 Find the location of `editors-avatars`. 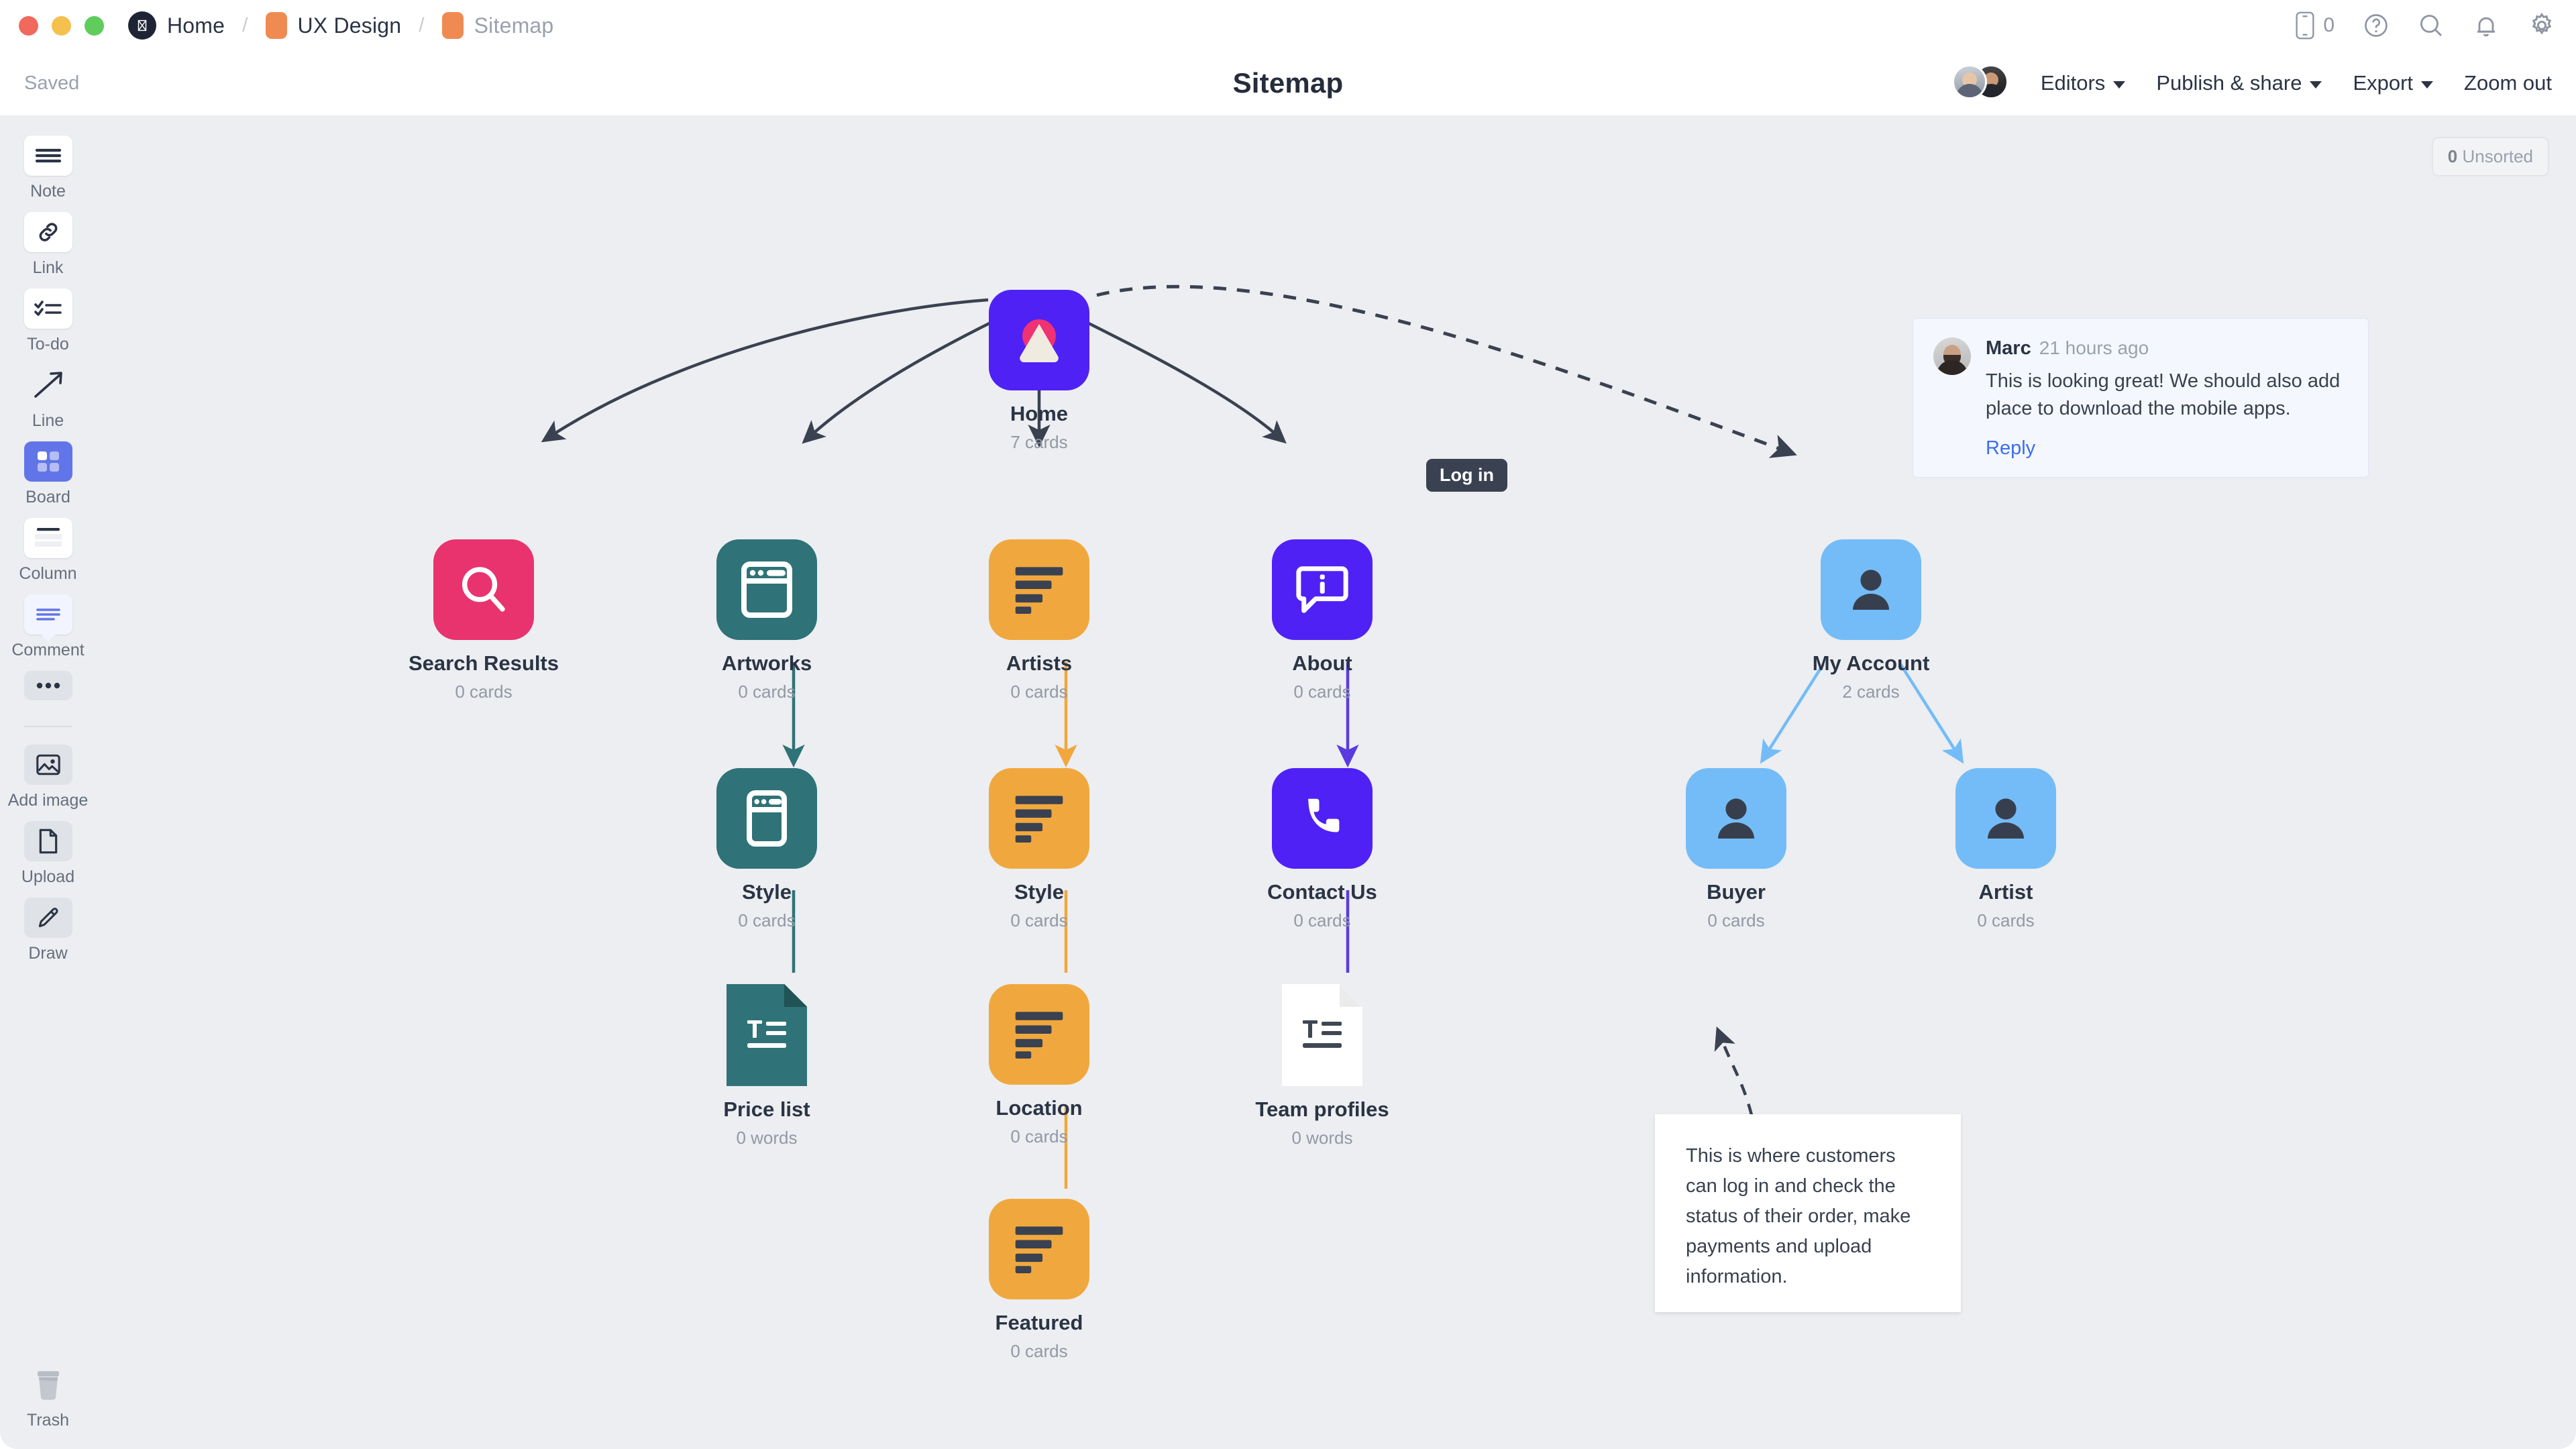

editors-avatars is located at coordinates (1980, 83).